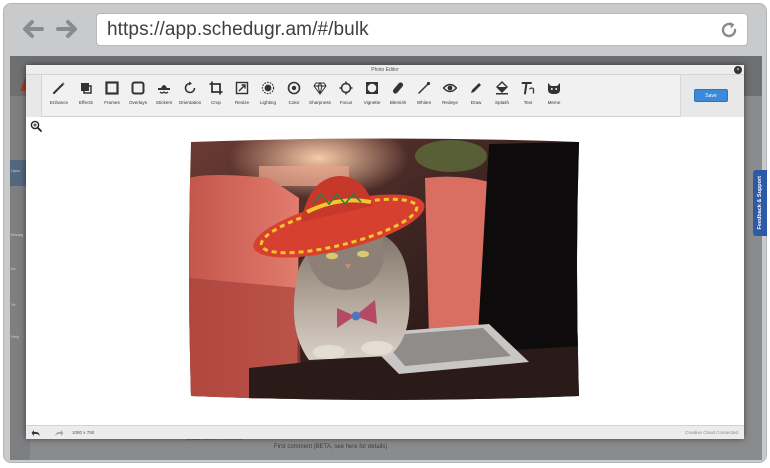 This screenshot has height=468, width=770. Describe the element at coordinates (476, 97) in the screenshot. I see `tool-draw: Draw` at that location.